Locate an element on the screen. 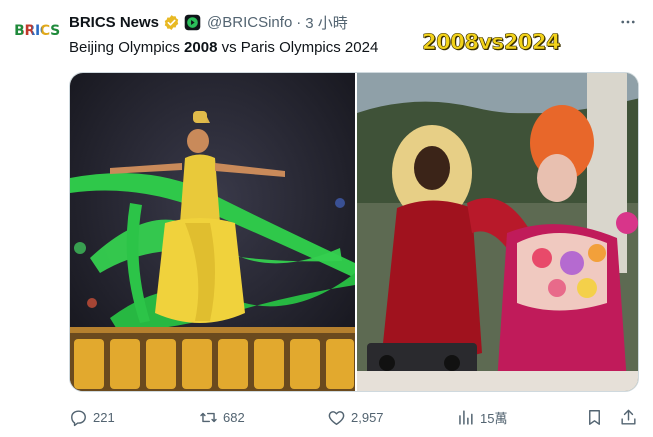  timestamp: 3 小時 is located at coordinates (326, 22).